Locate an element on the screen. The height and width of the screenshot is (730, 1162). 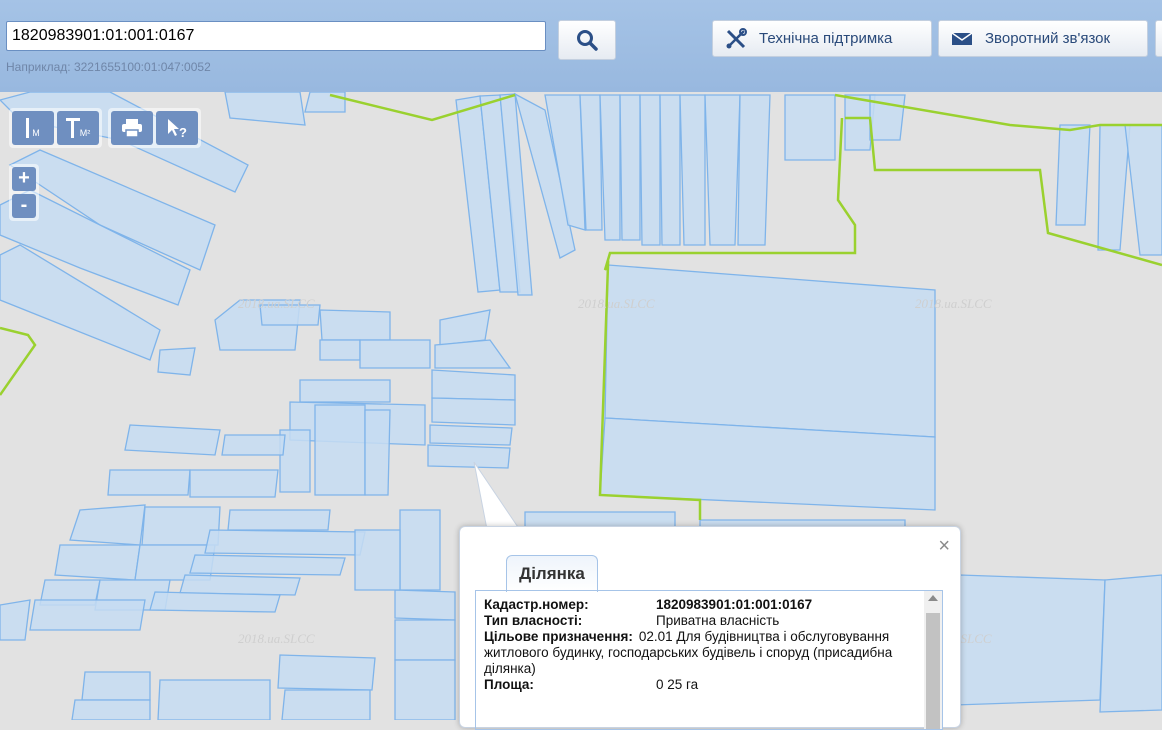
identify-button: ? is located at coordinates (177, 128).